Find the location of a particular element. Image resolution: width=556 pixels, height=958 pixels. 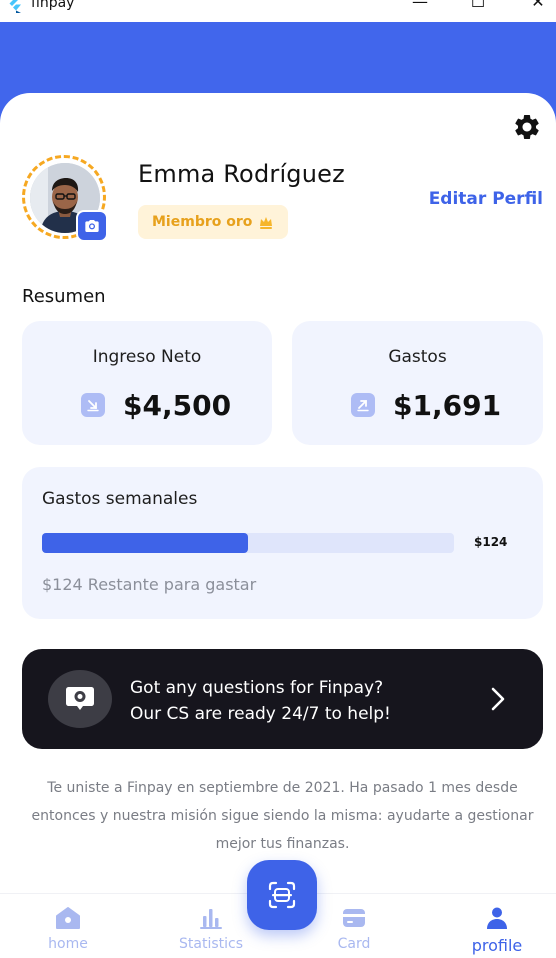

crown-icon is located at coordinates (266, 223).